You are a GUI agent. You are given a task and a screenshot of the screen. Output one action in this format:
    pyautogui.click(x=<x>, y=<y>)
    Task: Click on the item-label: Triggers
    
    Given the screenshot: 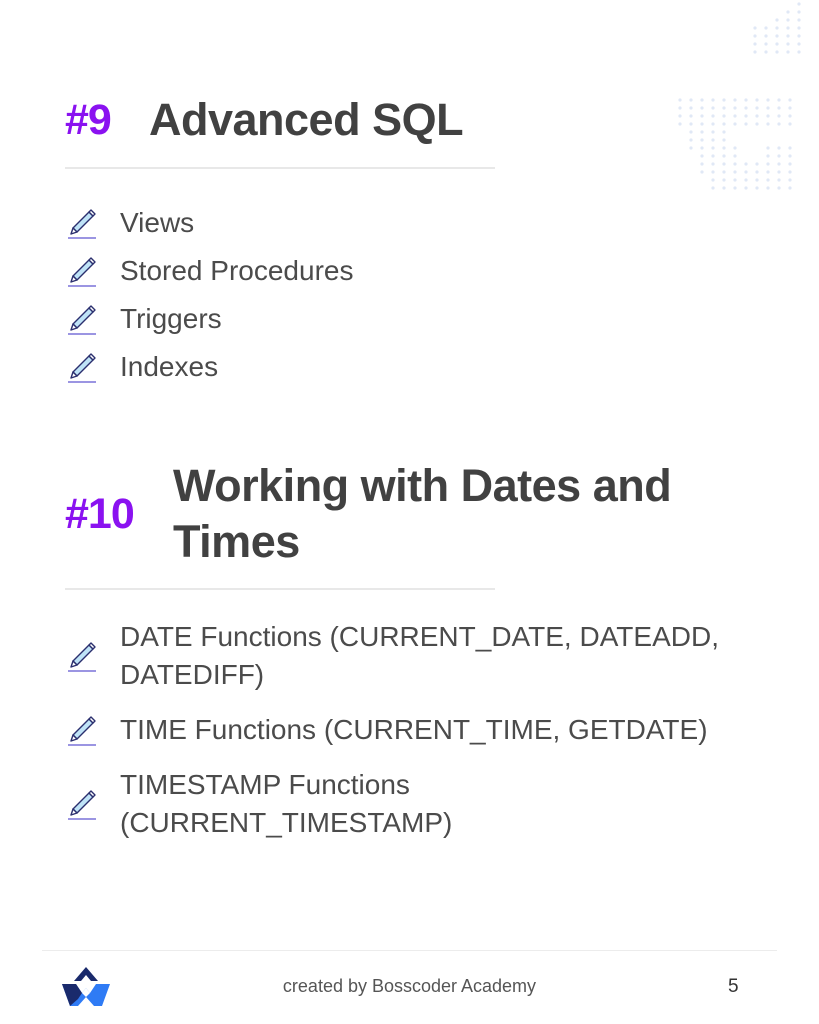 What is the action you would take?
    pyautogui.click(x=171, y=318)
    